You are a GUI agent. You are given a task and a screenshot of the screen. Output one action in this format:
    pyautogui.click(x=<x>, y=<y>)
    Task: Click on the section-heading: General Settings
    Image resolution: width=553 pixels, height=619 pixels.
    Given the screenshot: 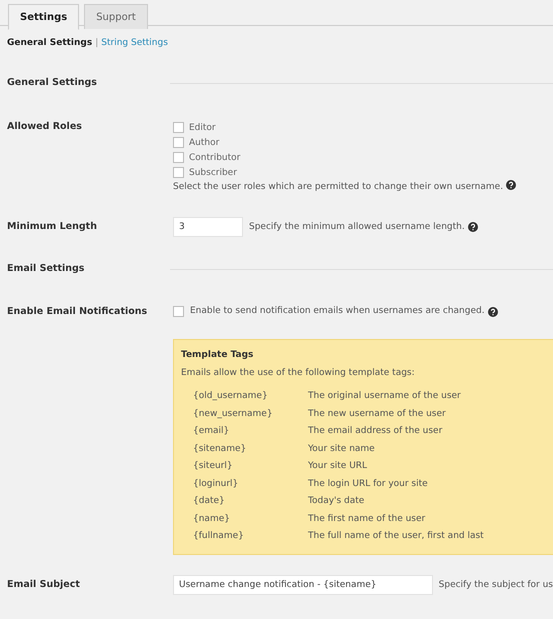 What is the action you would take?
    pyautogui.click(x=52, y=83)
    